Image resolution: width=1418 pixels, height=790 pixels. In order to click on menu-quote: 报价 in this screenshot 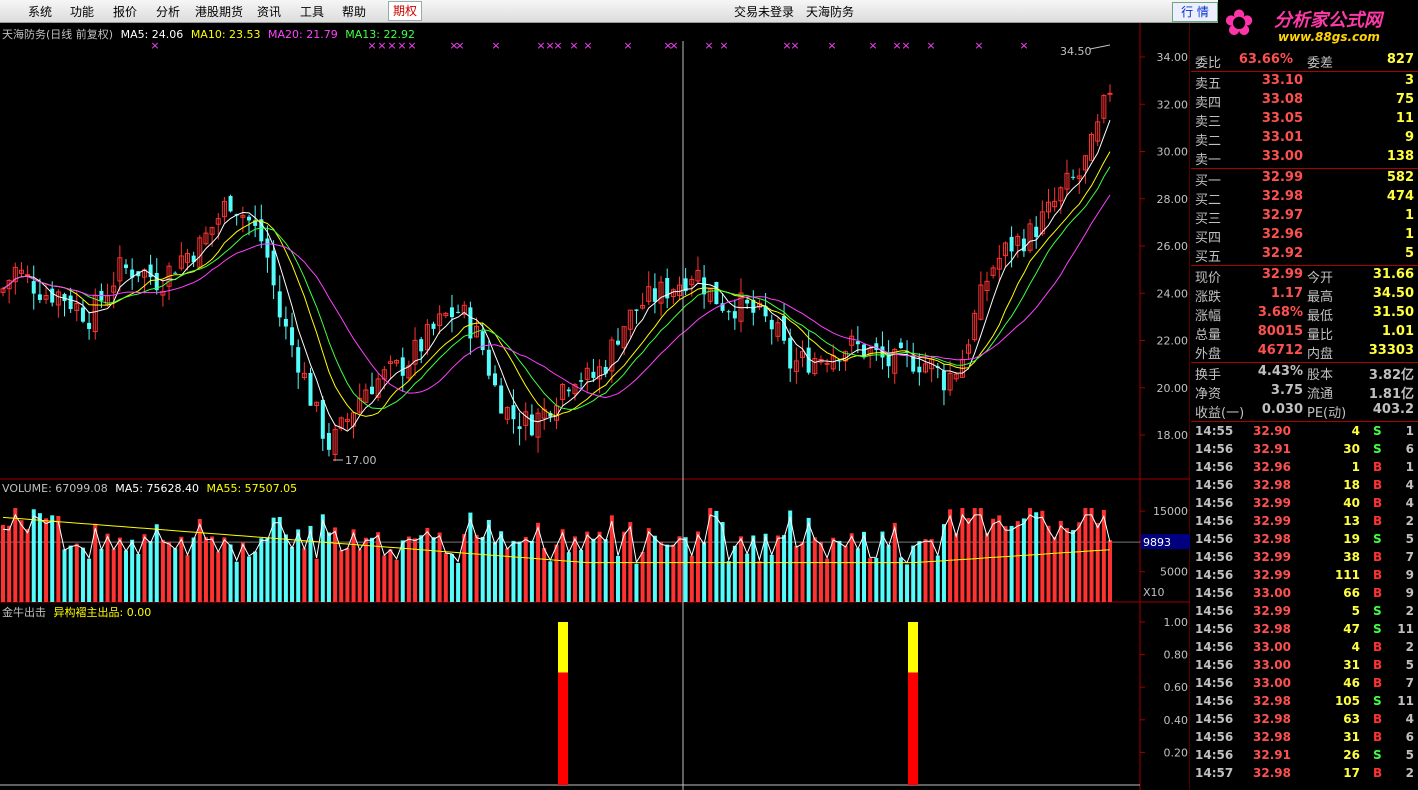, I will do `click(125, 11)`.